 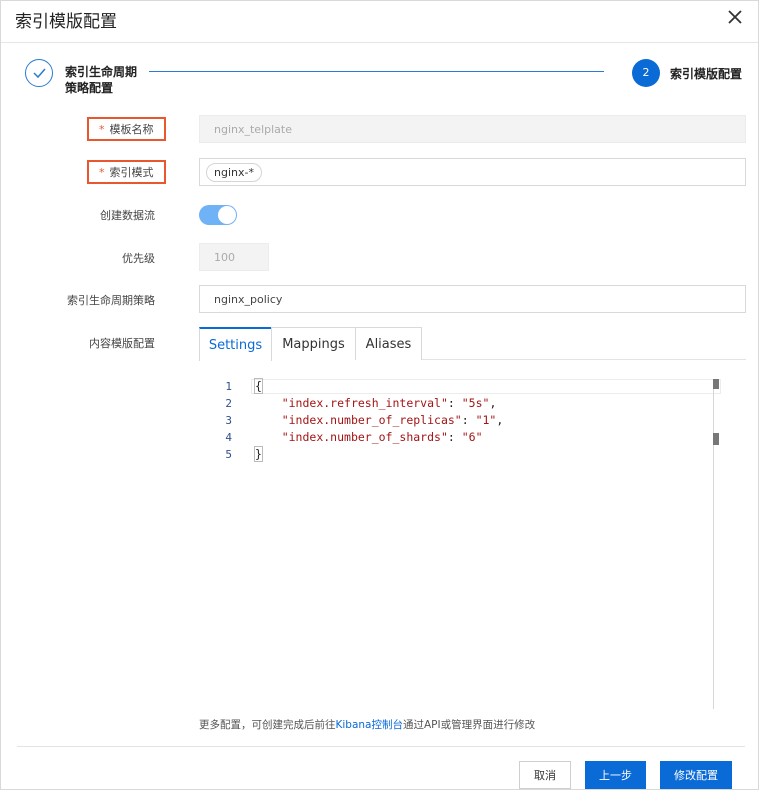 What do you see at coordinates (475, 403) in the screenshot?
I see `code-value: "5s"` at bounding box center [475, 403].